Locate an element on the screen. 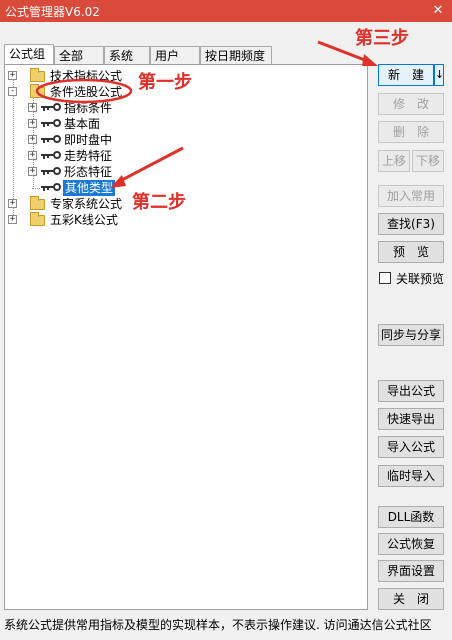  tree-node-pattern-feature: + 形态特征 is located at coordinates (103, 172).